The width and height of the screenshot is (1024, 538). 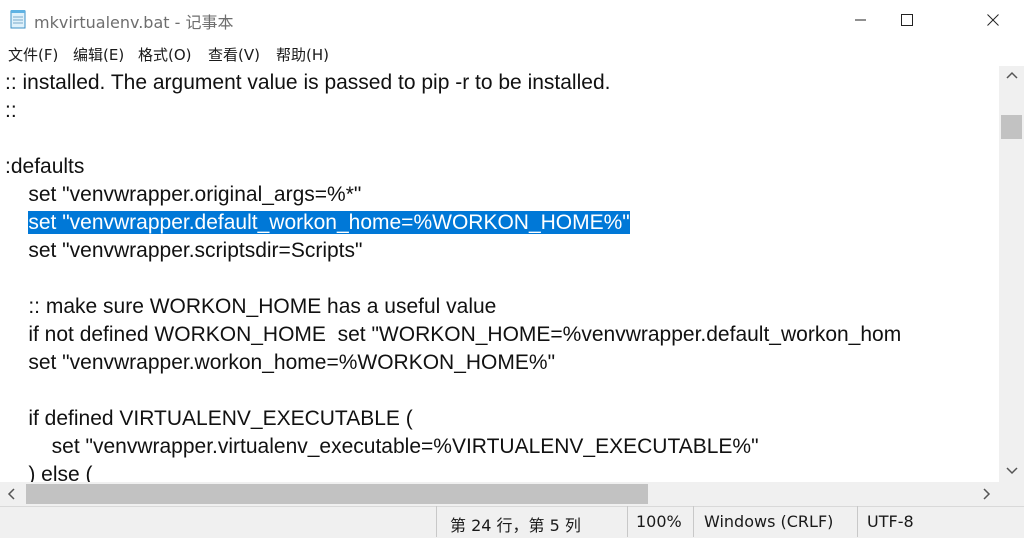 What do you see at coordinates (1012, 472) in the screenshot?
I see `scroll-down-icon` at bounding box center [1012, 472].